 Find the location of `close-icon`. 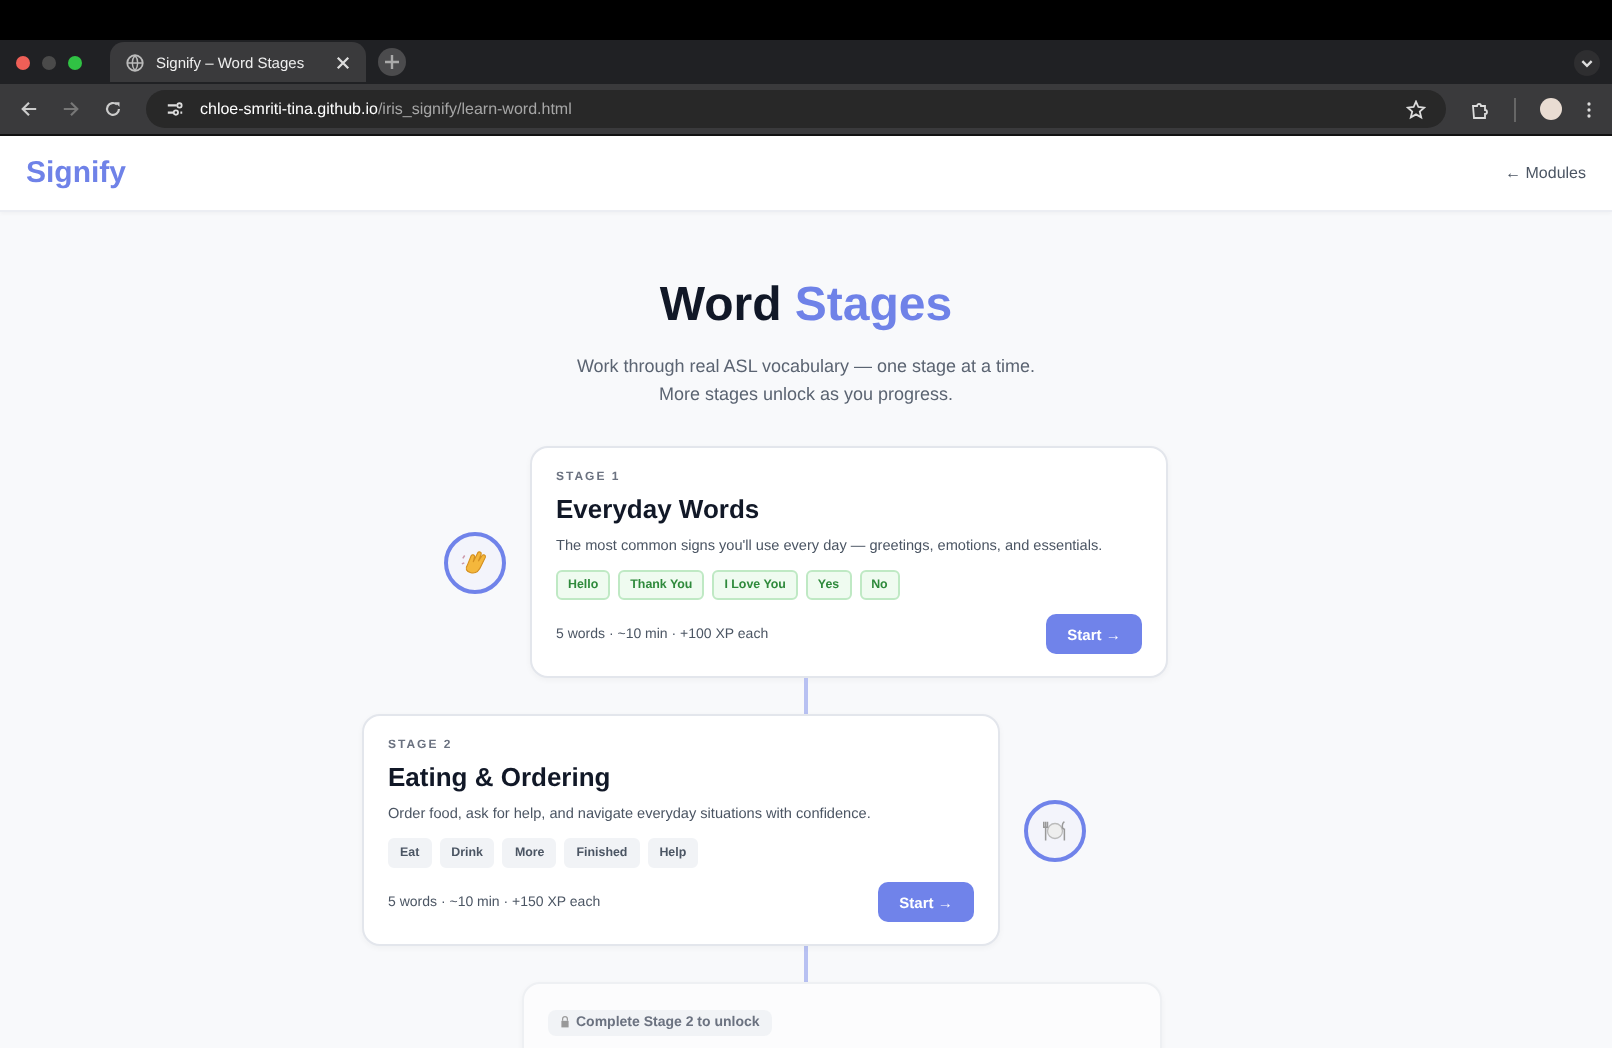

close-icon is located at coordinates (343, 62).